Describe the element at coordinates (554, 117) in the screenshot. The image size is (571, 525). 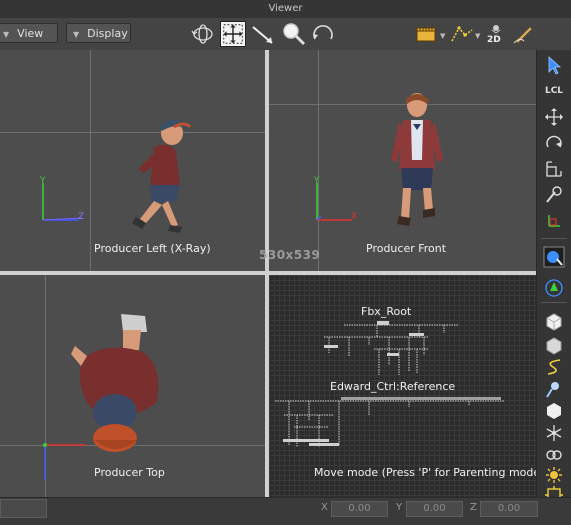
I see `translate-icon` at that location.